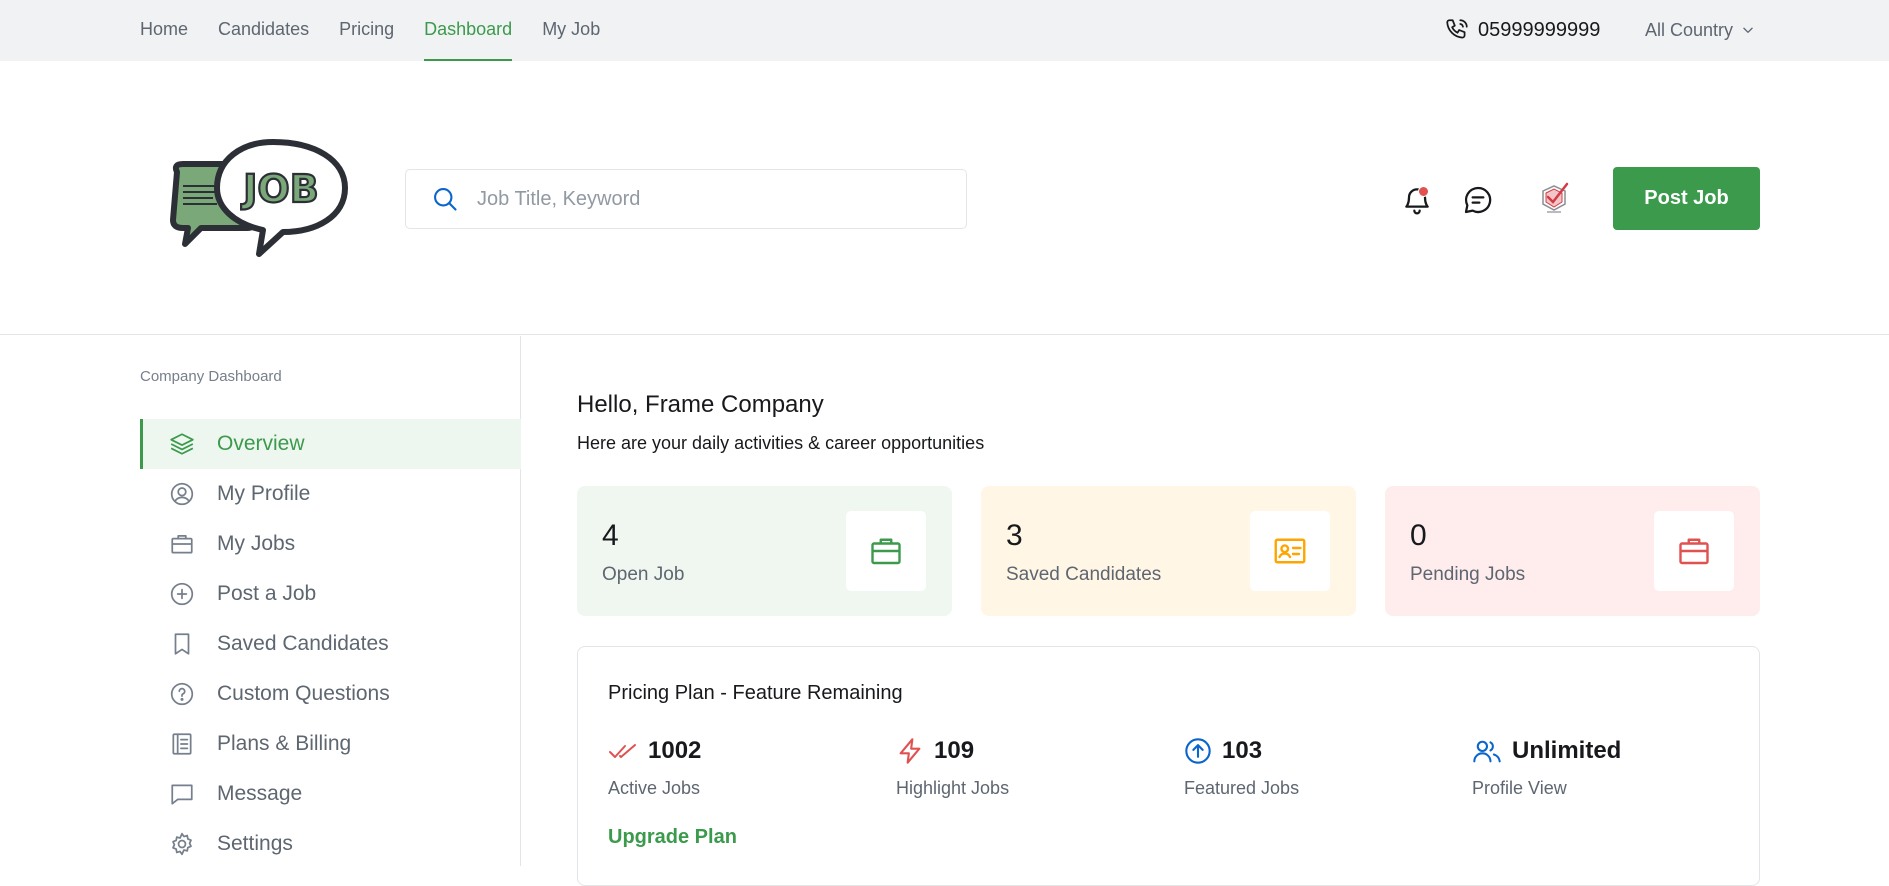 This screenshot has width=1889, height=886. What do you see at coordinates (954, 750) in the screenshot?
I see `feature-value: 109` at bounding box center [954, 750].